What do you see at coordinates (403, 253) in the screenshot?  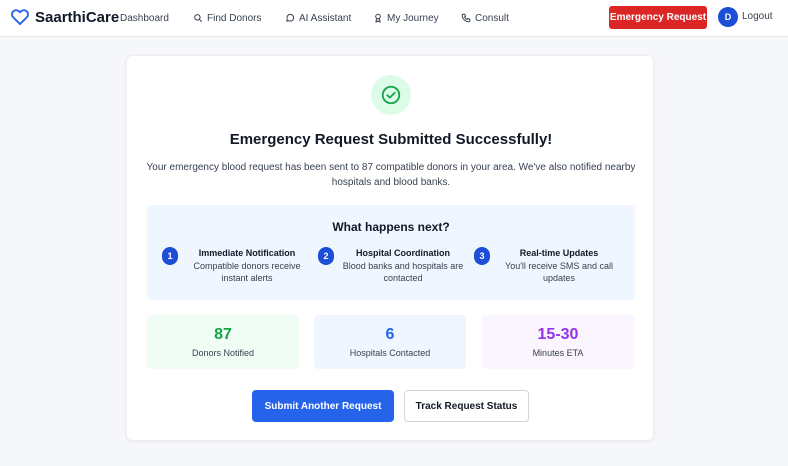 I see `step-title: Hospital Coordination` at bounding box center [403, 253].